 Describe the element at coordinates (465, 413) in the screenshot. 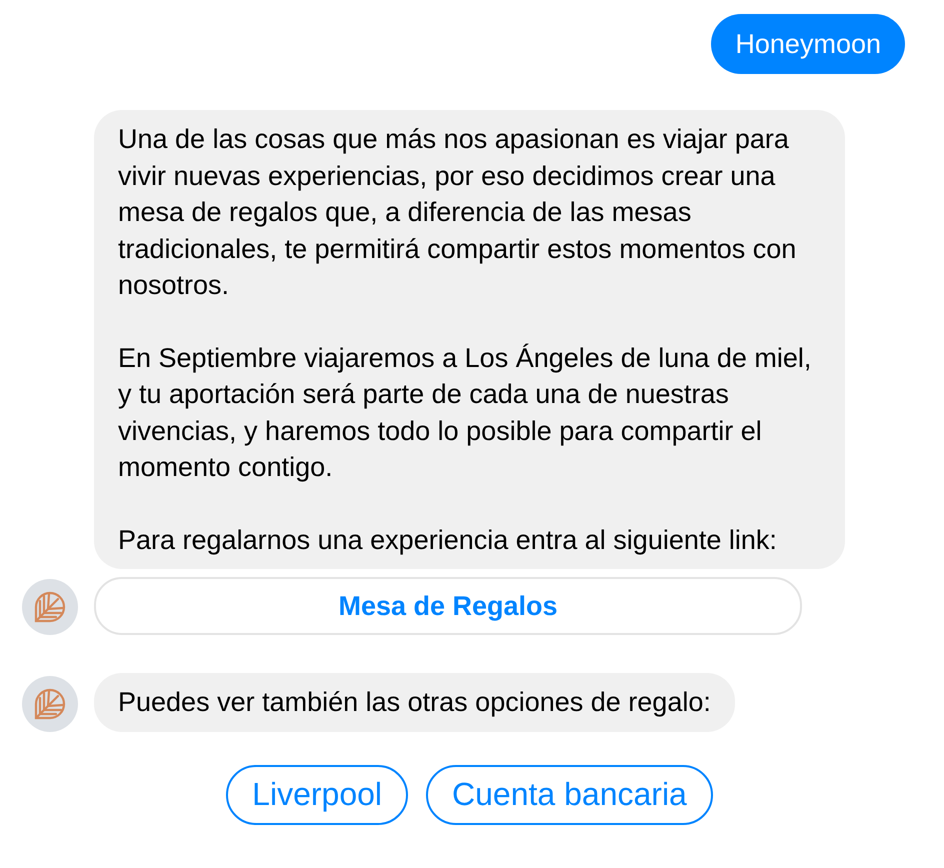

I see `message-text: En Septiembre viajaremos a Los Ángeles de luna de miel, y tu aportación será parte de cada una de nuestras vivencias, y haremos todo lo posible para compartir el momento contigo.` at that location.